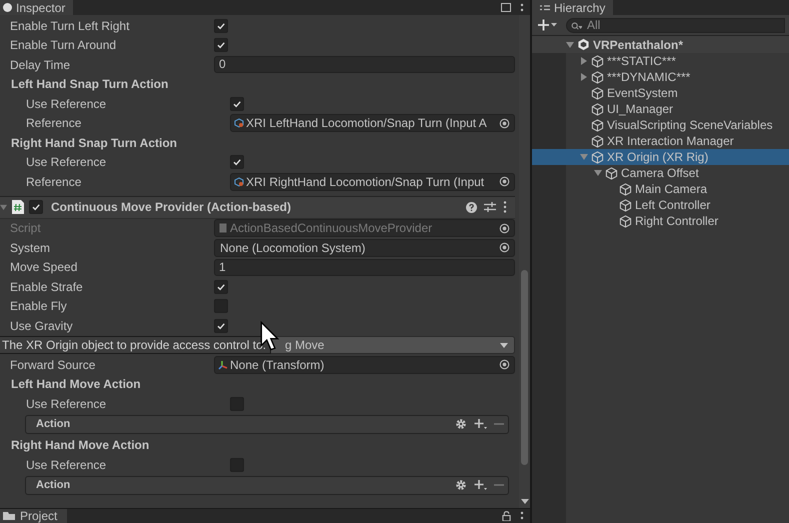 The image size is (789, 523). Describe the element at coordinates (364, 65) in the screenshot. I see `number-field: 0` at that location.